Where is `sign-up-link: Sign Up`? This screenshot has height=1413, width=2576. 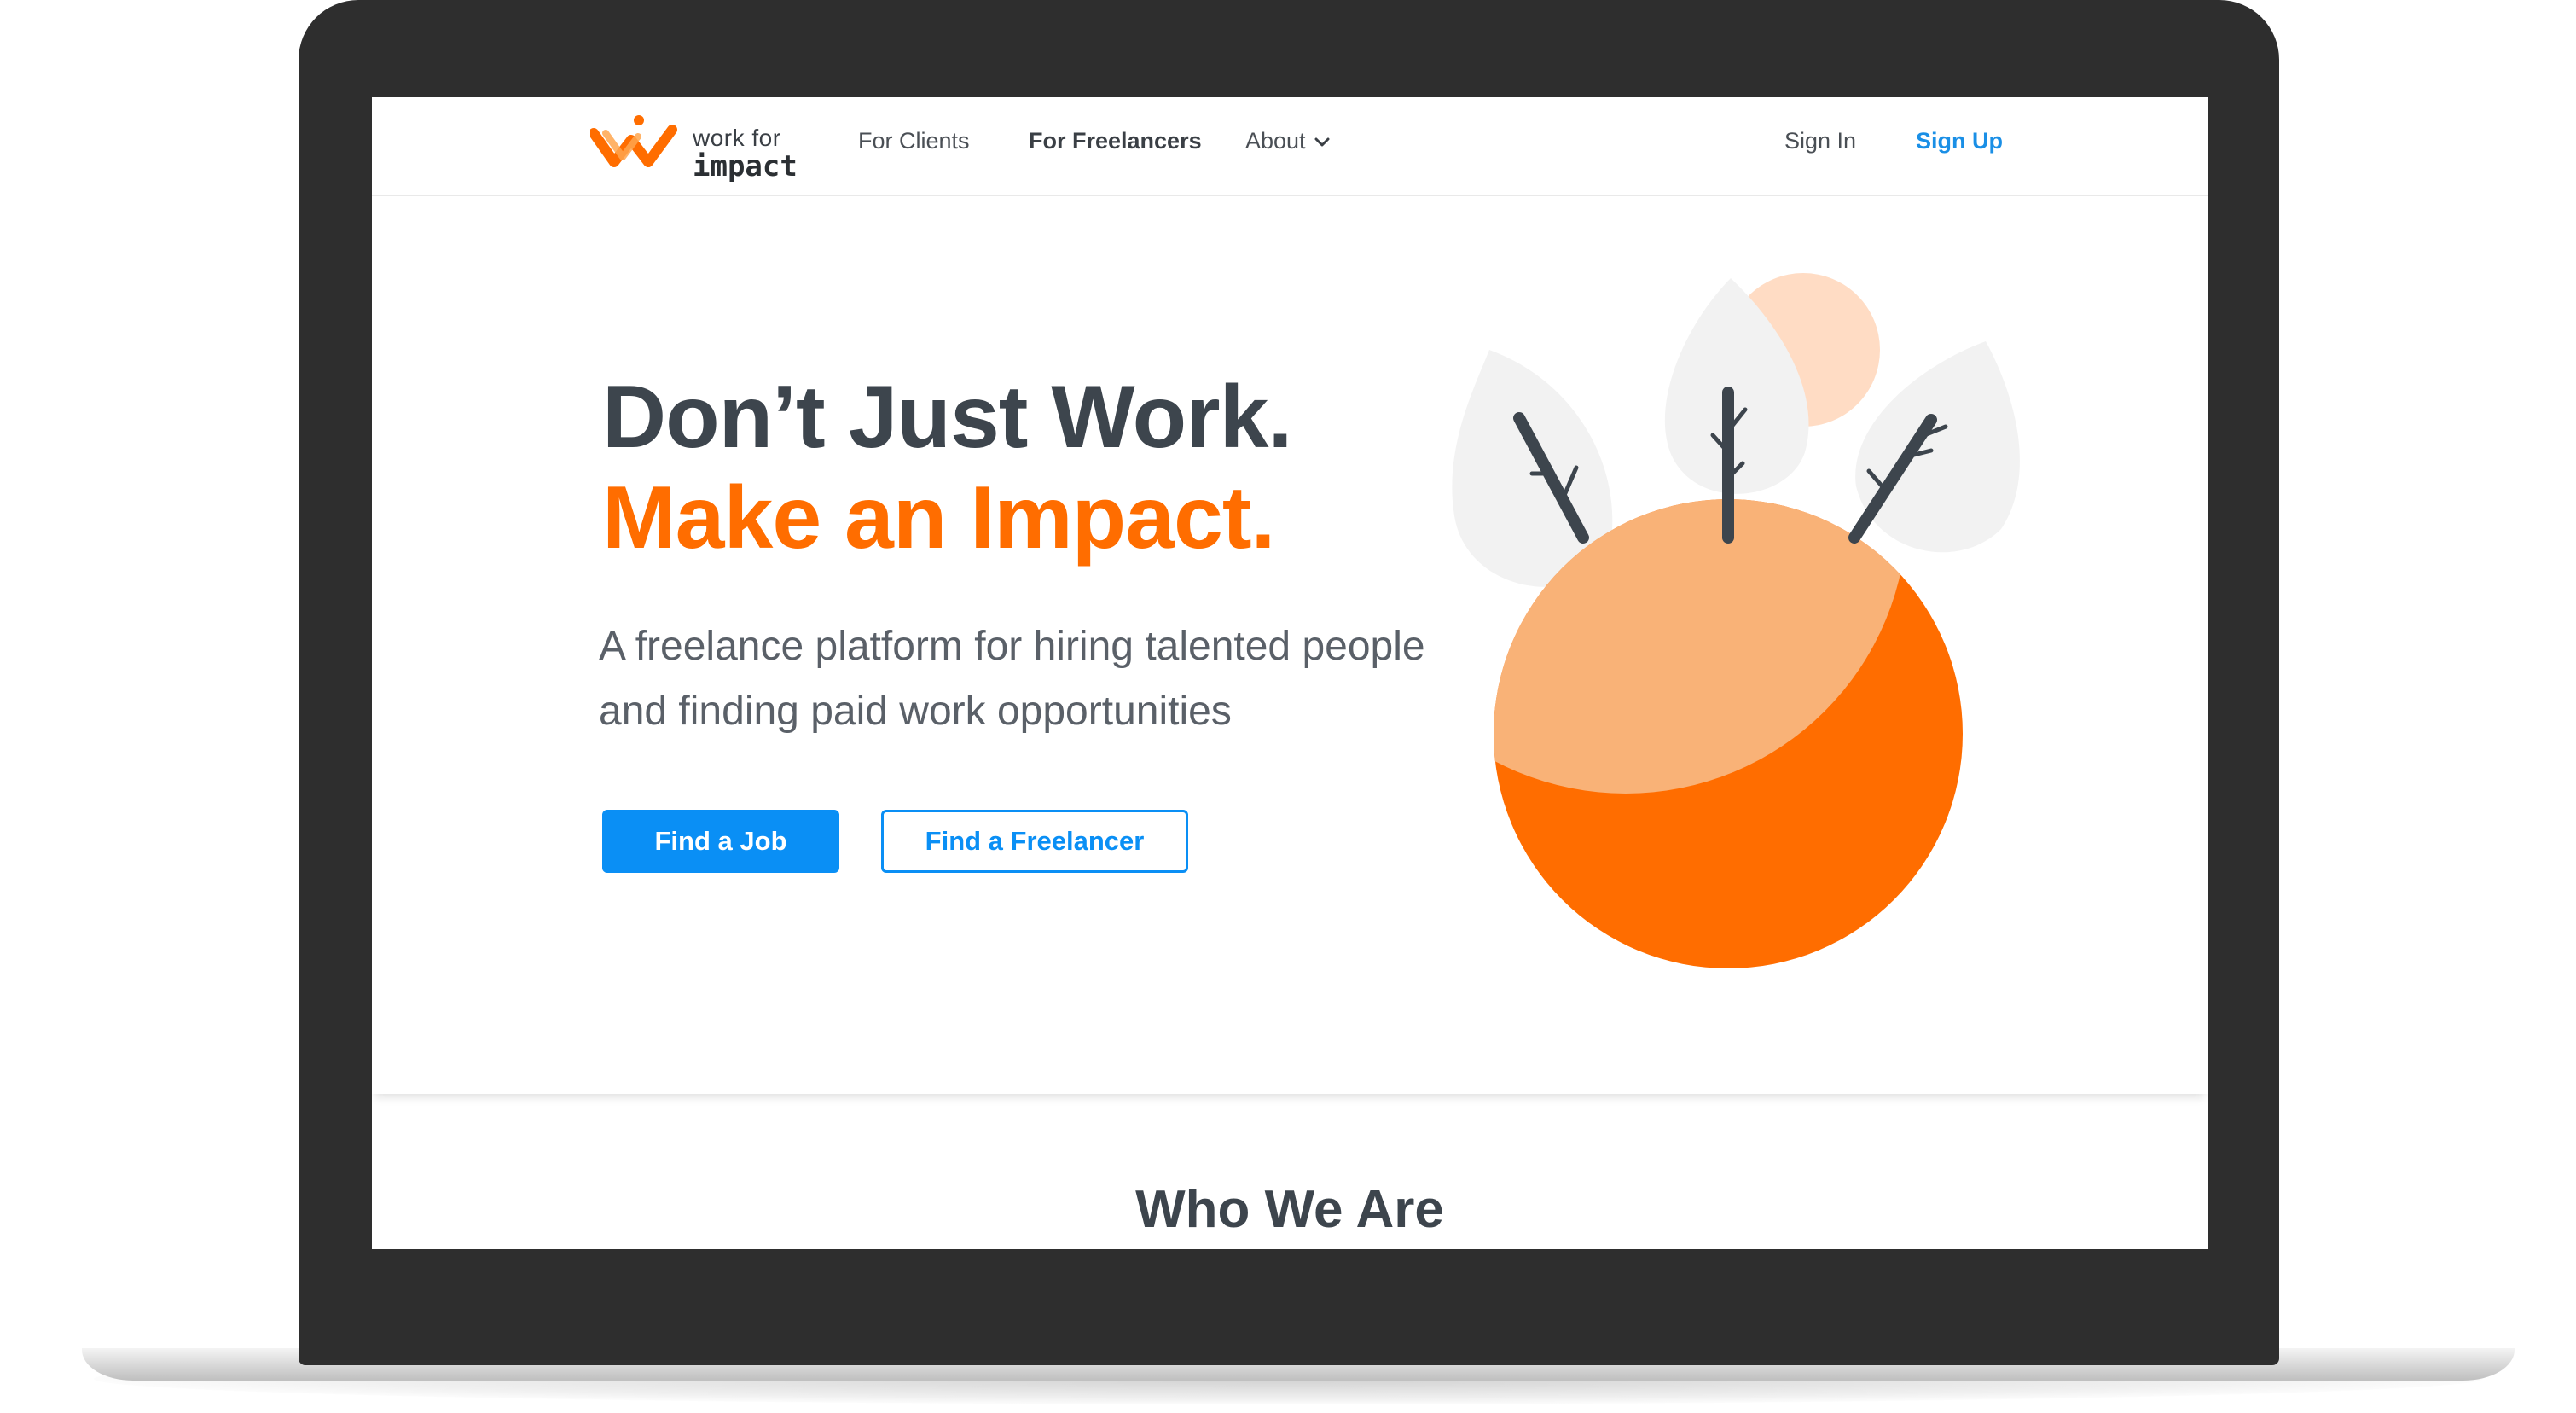 sign-up-link: Sign Up is located at coordinates (1959, 141).